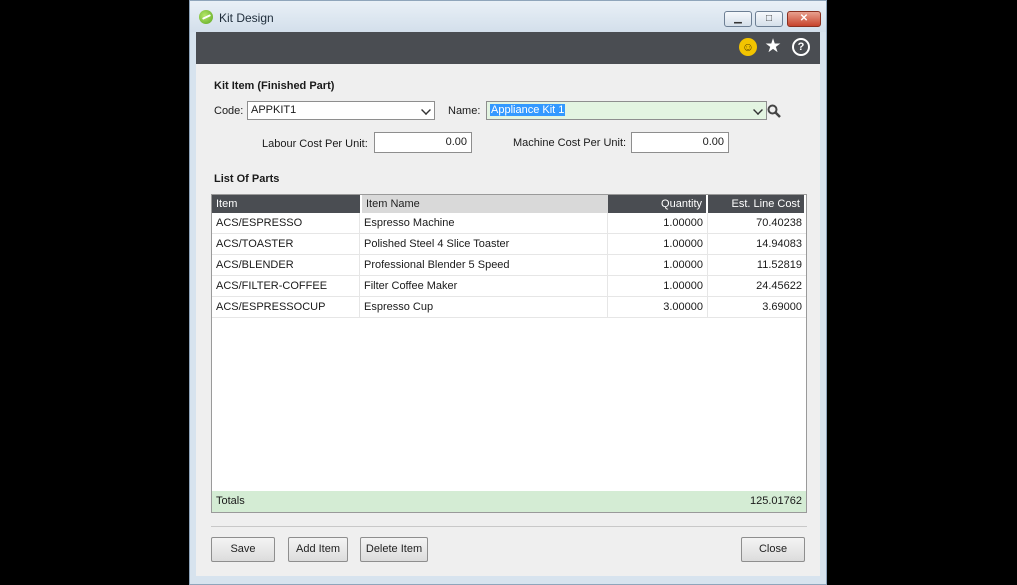  Describe the element at coordinates (274, 86) in the screenshot. I see `kit-item-section-title: Kit Item (Finished Part)` at that location.